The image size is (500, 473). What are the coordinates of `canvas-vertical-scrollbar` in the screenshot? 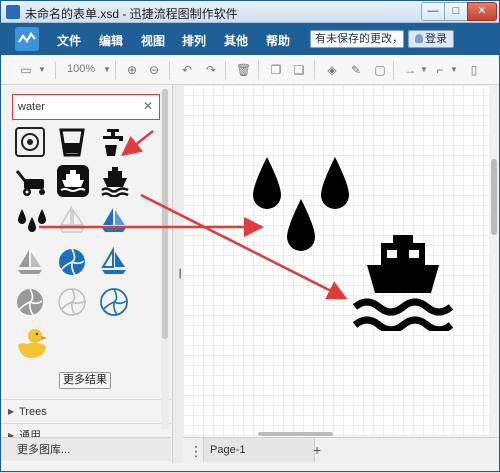 It's located at (494, 261).